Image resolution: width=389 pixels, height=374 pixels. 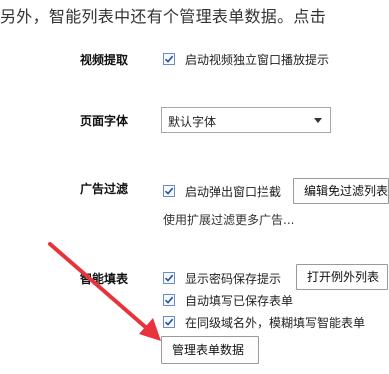 I want to click on autofill-saved-label: 自动填写已保存表单, so click(x=239, y=301).